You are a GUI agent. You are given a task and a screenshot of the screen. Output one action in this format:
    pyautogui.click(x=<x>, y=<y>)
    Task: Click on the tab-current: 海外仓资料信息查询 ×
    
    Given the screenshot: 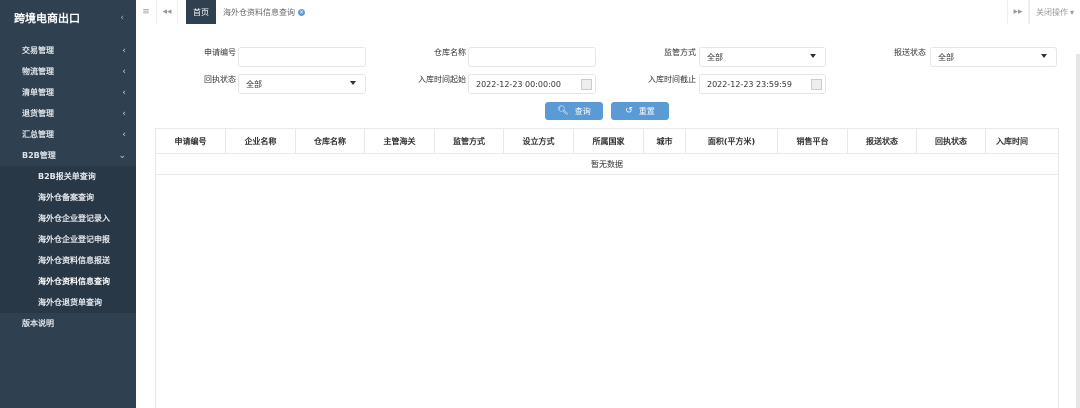 What is the action you would take?
    pyautogui.click(x=264, y=12)
    